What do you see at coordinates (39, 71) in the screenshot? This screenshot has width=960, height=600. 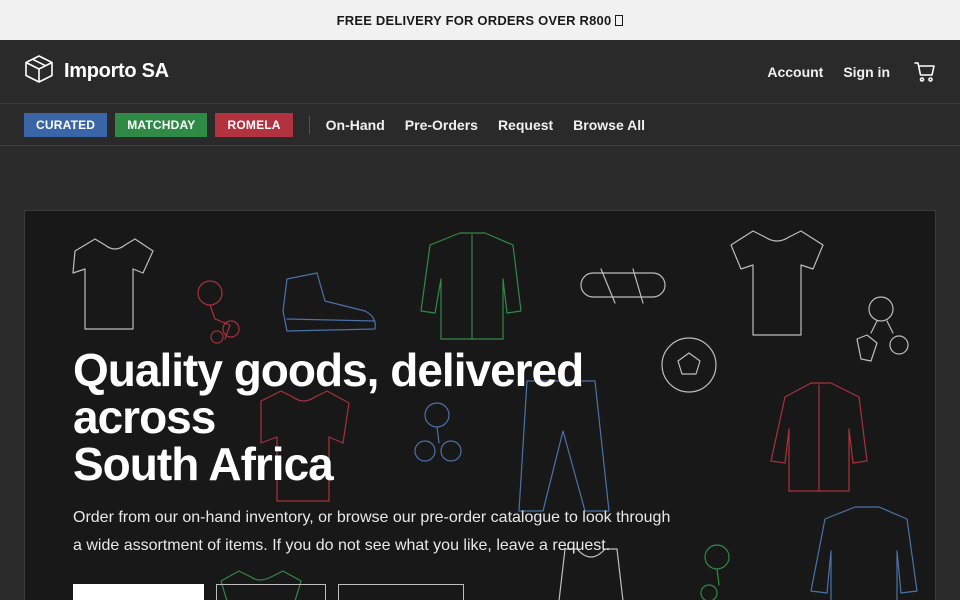 I see `box-icon` at bounding box center [39, 71].